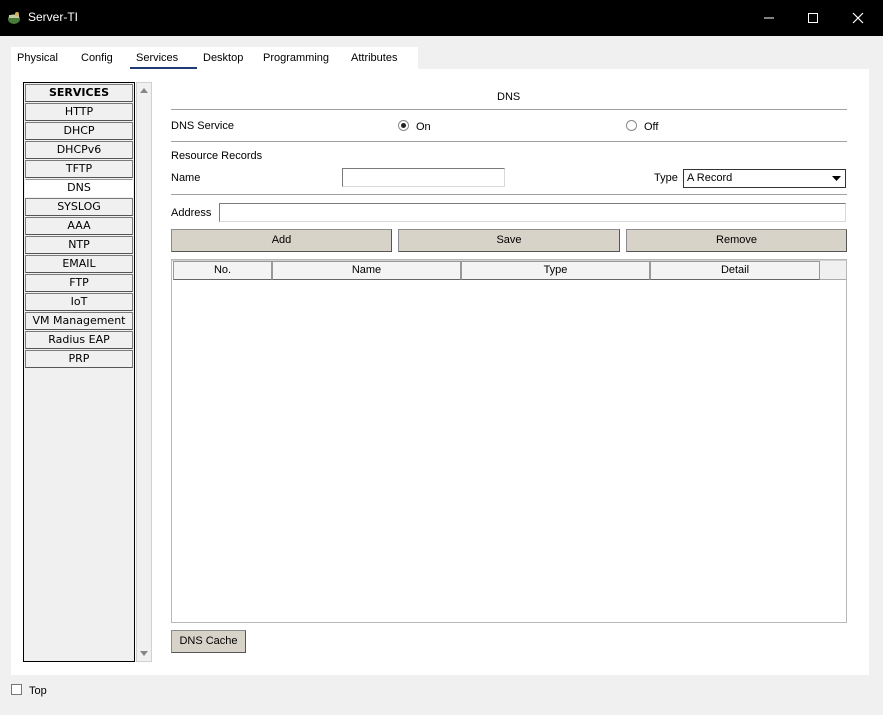 This screenshot has width=883, height=715. What do you see at coordinates (509, 97) in the screenshot?
I see `dns-section-title: DNS` at bounding box center [509, 97].